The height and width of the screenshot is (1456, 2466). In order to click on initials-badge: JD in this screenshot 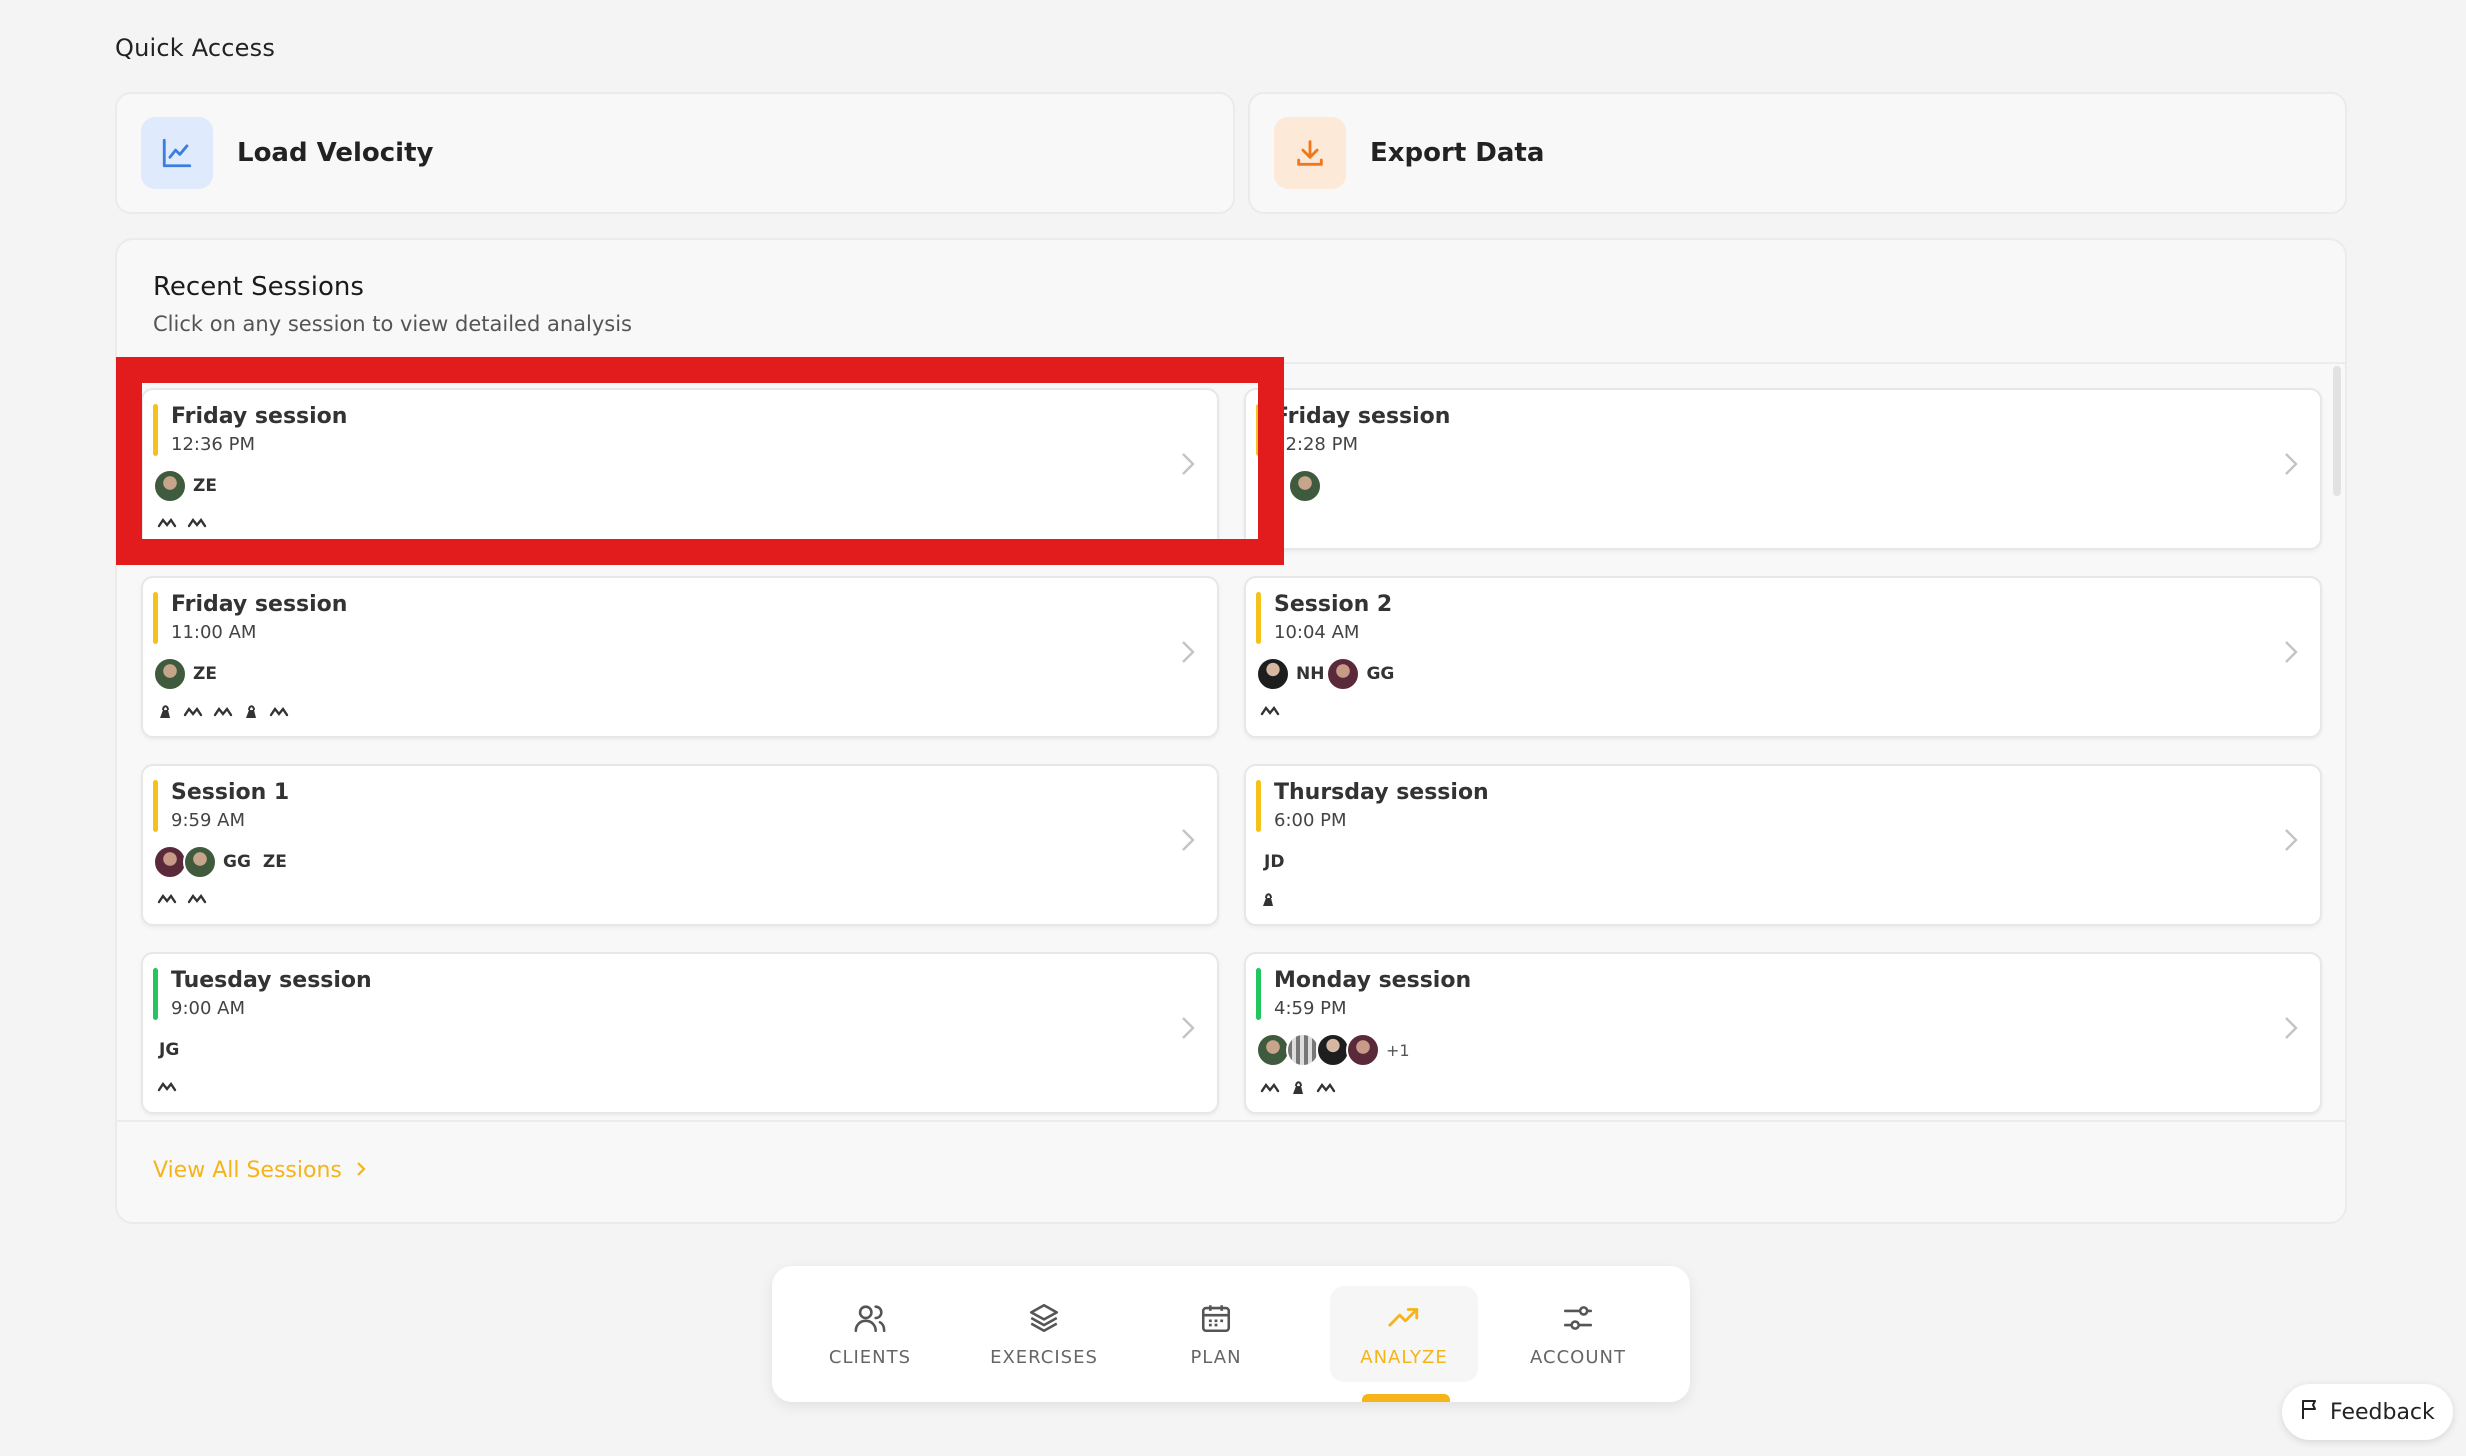, I will do `click(1274, 862)`.